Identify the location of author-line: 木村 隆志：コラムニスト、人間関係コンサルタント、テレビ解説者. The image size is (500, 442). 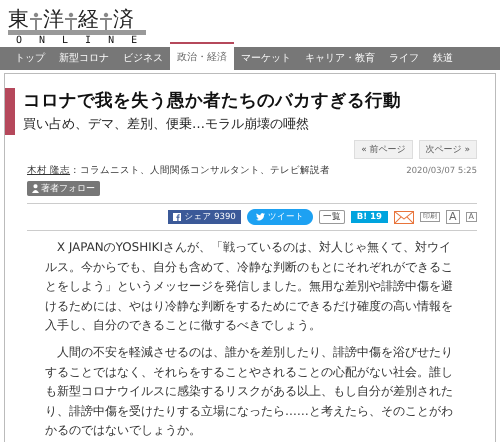
(178, 170).